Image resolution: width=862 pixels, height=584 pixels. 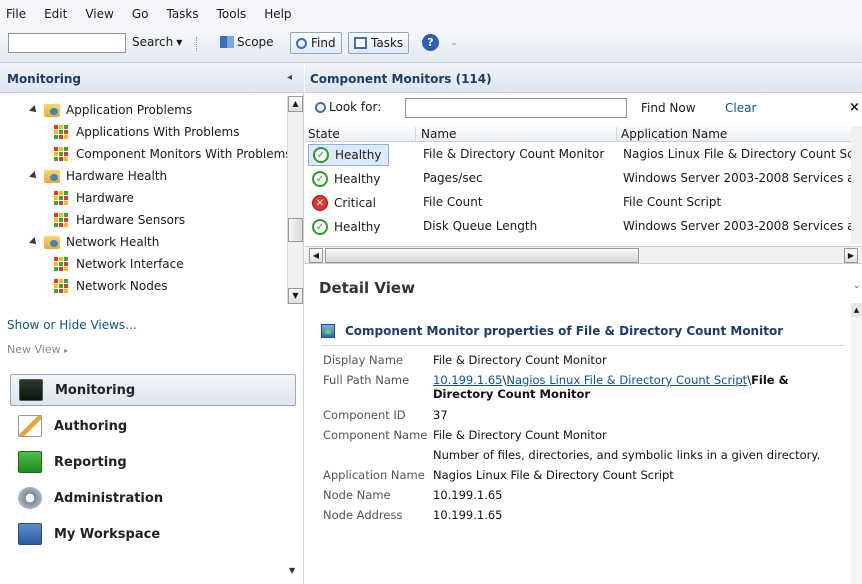 I want to click on chevron-down-icon: ▼, so click(x=292, y=570).